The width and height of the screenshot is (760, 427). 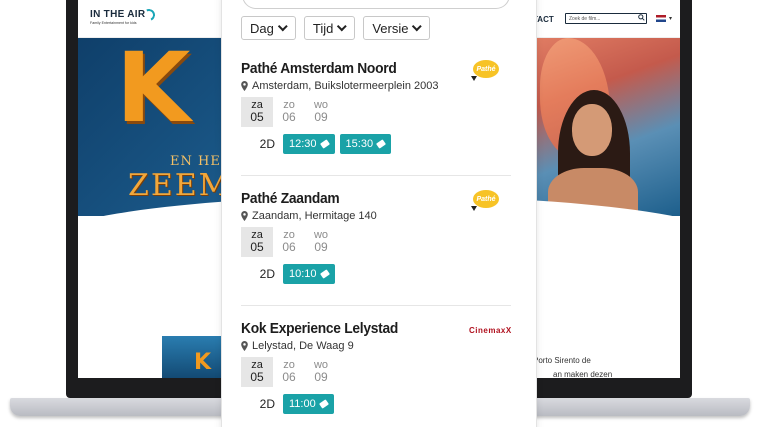 What do you see at coordinates (303, 144) in the screenshot?
I see `showtime-label: 12:30` at bounding box center [303, 144].